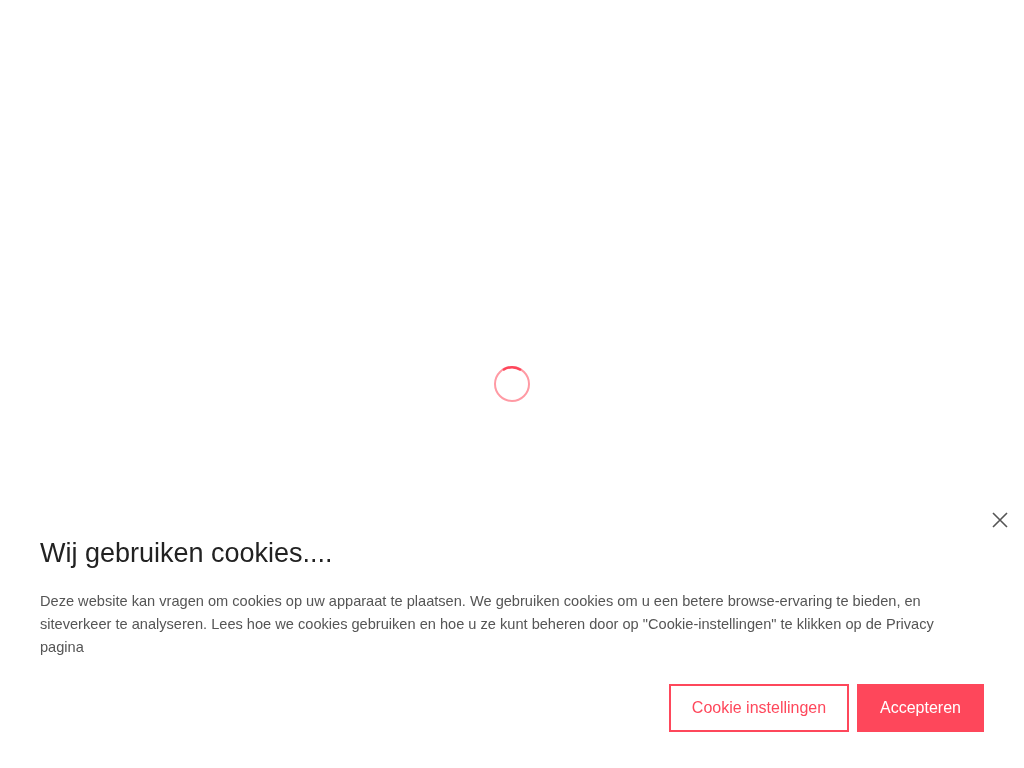 This screenshot has width=1024, height=768. I want to click on close-icon, so click(1000, 520).